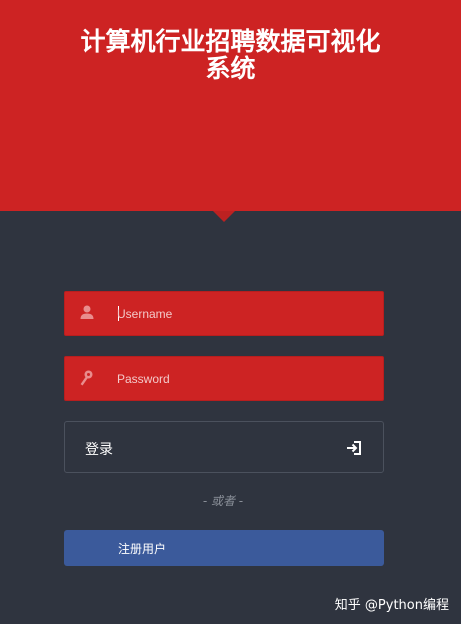  I want to click on header-pointer, so click(224, 216).